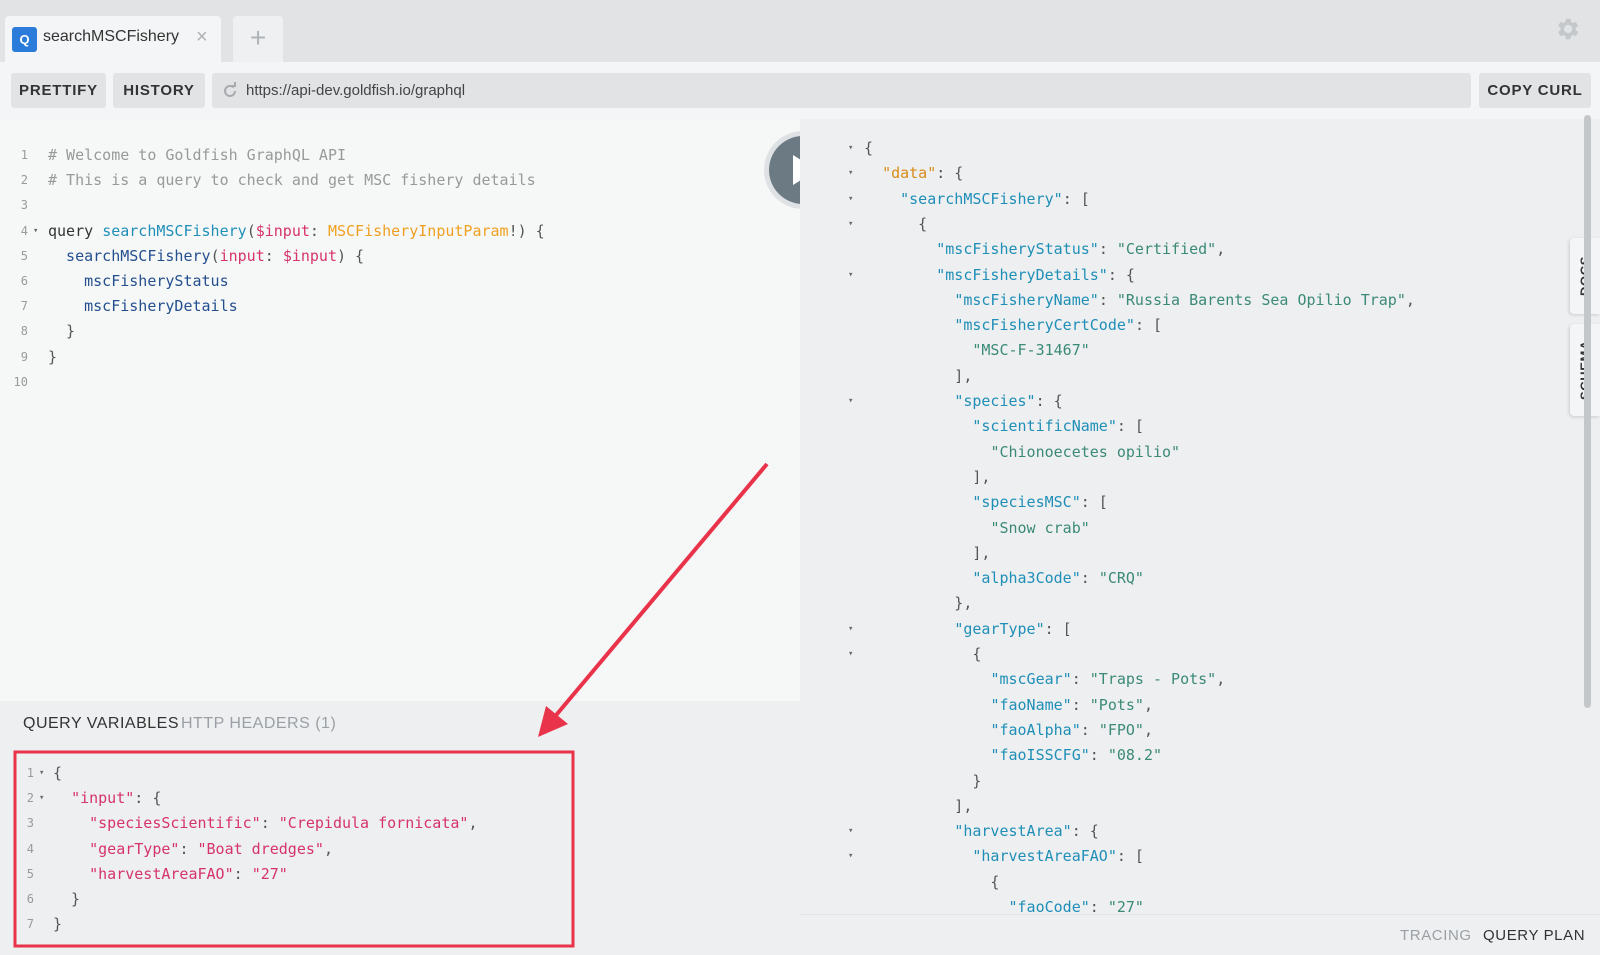  What do you see at coordinates (24, 255) in the screenshot?
I see `line-number: 5` at bounding box center [24, 255].